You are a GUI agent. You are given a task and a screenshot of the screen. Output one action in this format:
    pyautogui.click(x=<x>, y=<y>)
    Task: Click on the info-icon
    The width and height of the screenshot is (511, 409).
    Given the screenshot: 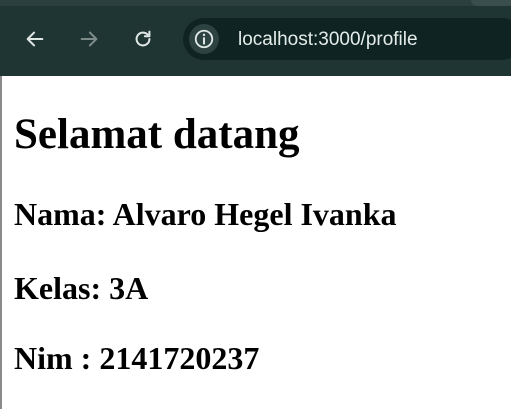 What is the action you would take?
    pyautogui.click(x=204, y=39)
    